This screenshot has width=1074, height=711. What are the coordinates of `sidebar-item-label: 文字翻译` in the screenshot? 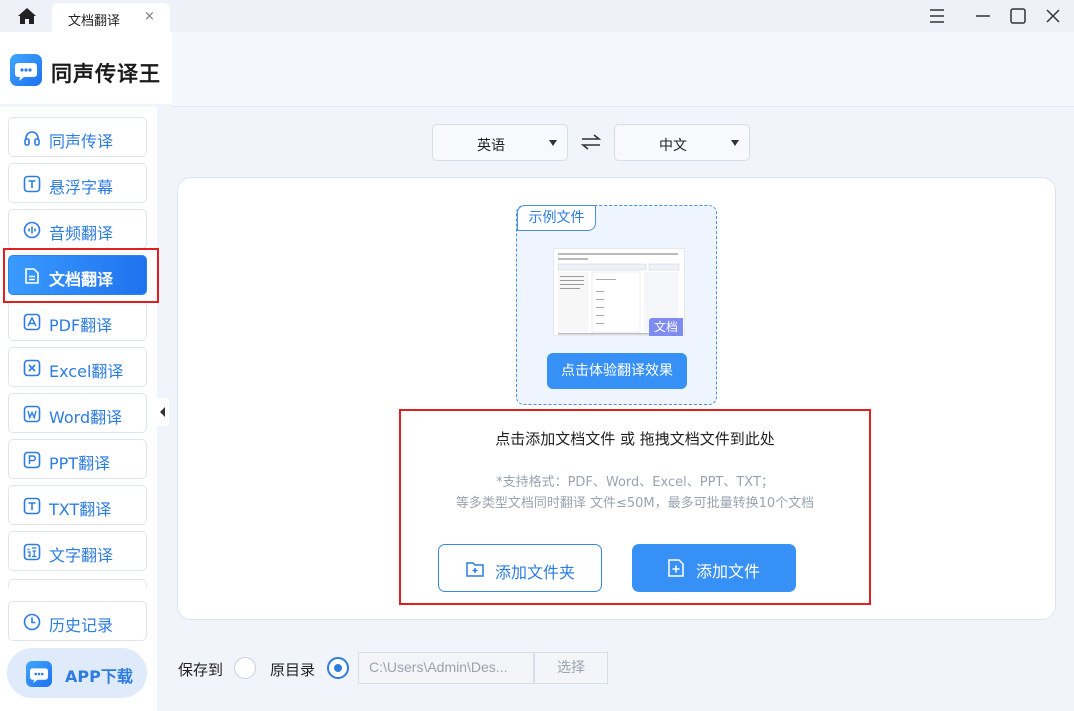 It's located at (81, 555).